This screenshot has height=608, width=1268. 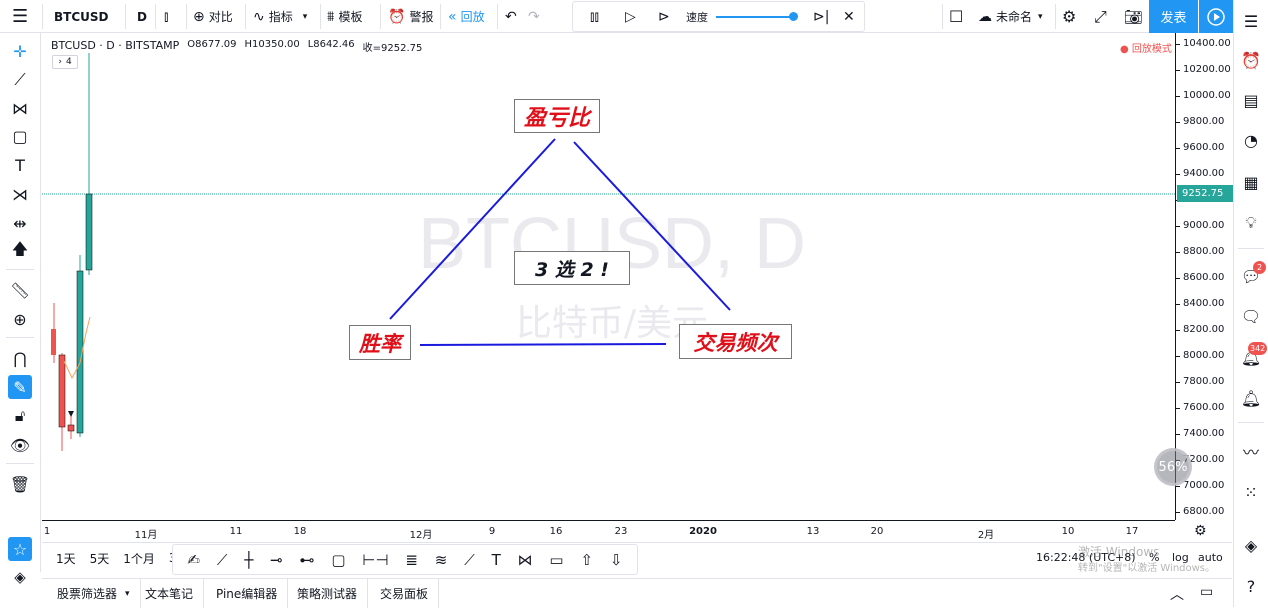 What do you see at coordinates (632, 16) in the screenshot?
I see `play-icon: ▷` at bounding box center [632, 16].